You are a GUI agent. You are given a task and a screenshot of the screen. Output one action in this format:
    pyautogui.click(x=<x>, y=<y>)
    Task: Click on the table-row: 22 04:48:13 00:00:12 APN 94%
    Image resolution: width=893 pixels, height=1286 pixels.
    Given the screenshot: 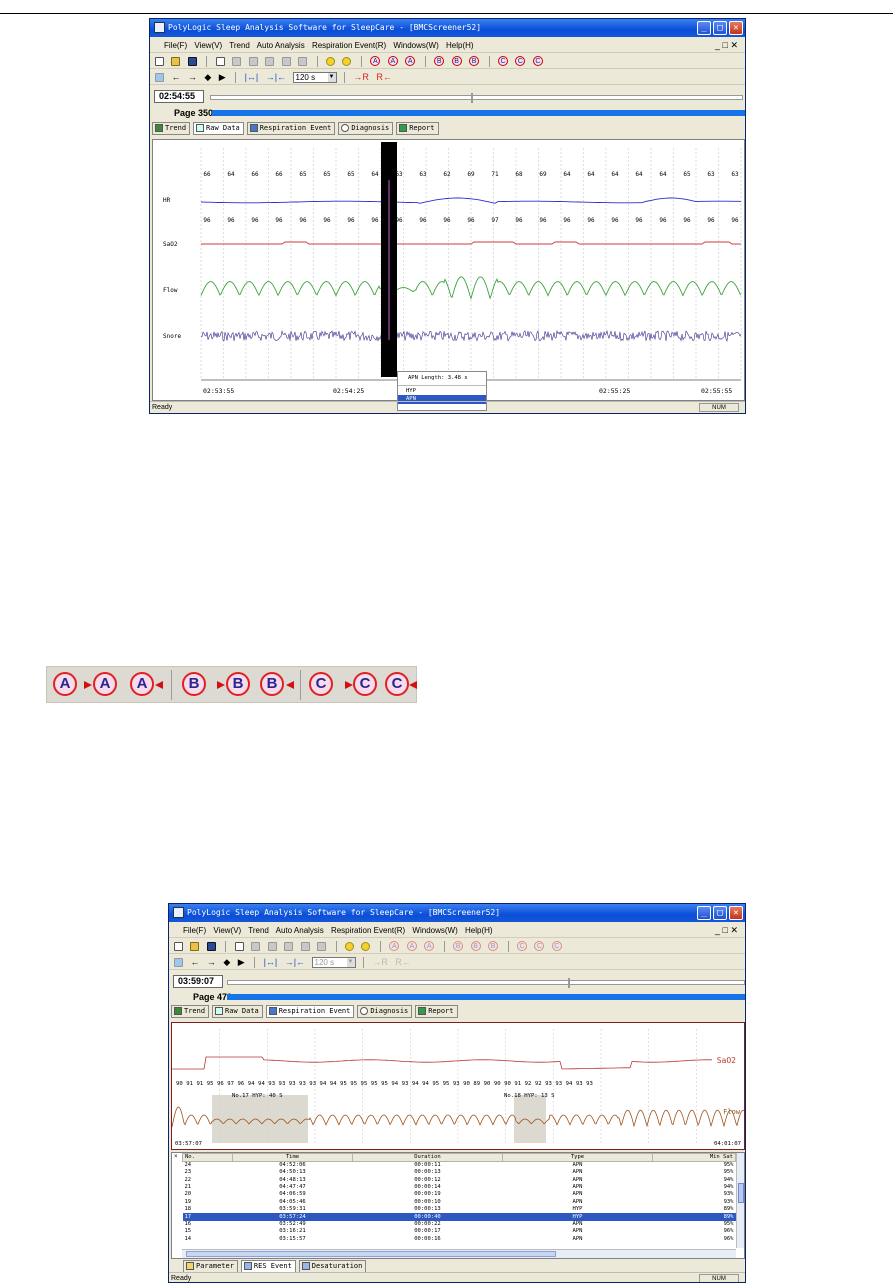 What is the action you would take?
    pyautogui.click(x=459, y=1179)
    